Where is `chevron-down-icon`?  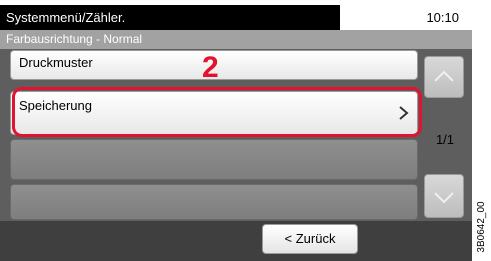
chevron-down-icon is located at coordinates (444, 198).